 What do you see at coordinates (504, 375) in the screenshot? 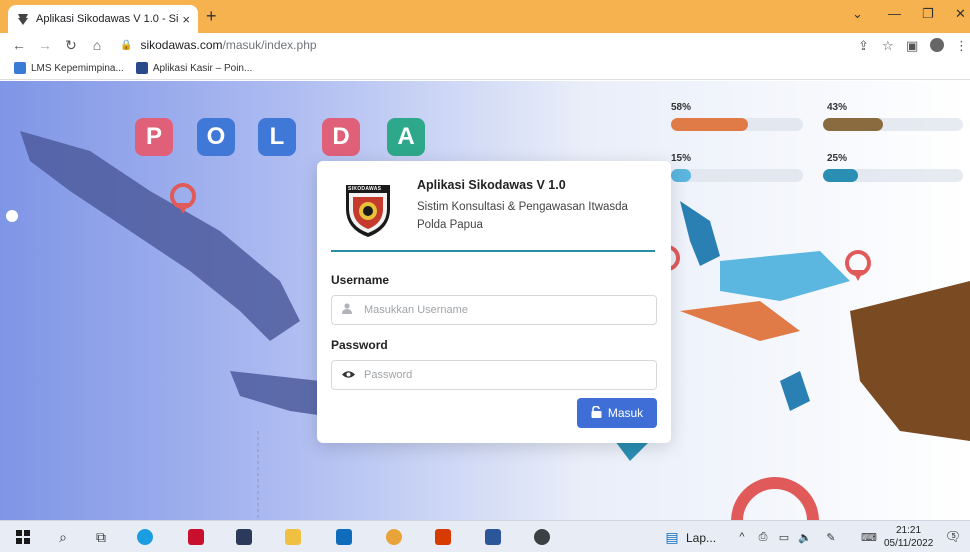
I see `password-input` at bounding box center [504, 375].